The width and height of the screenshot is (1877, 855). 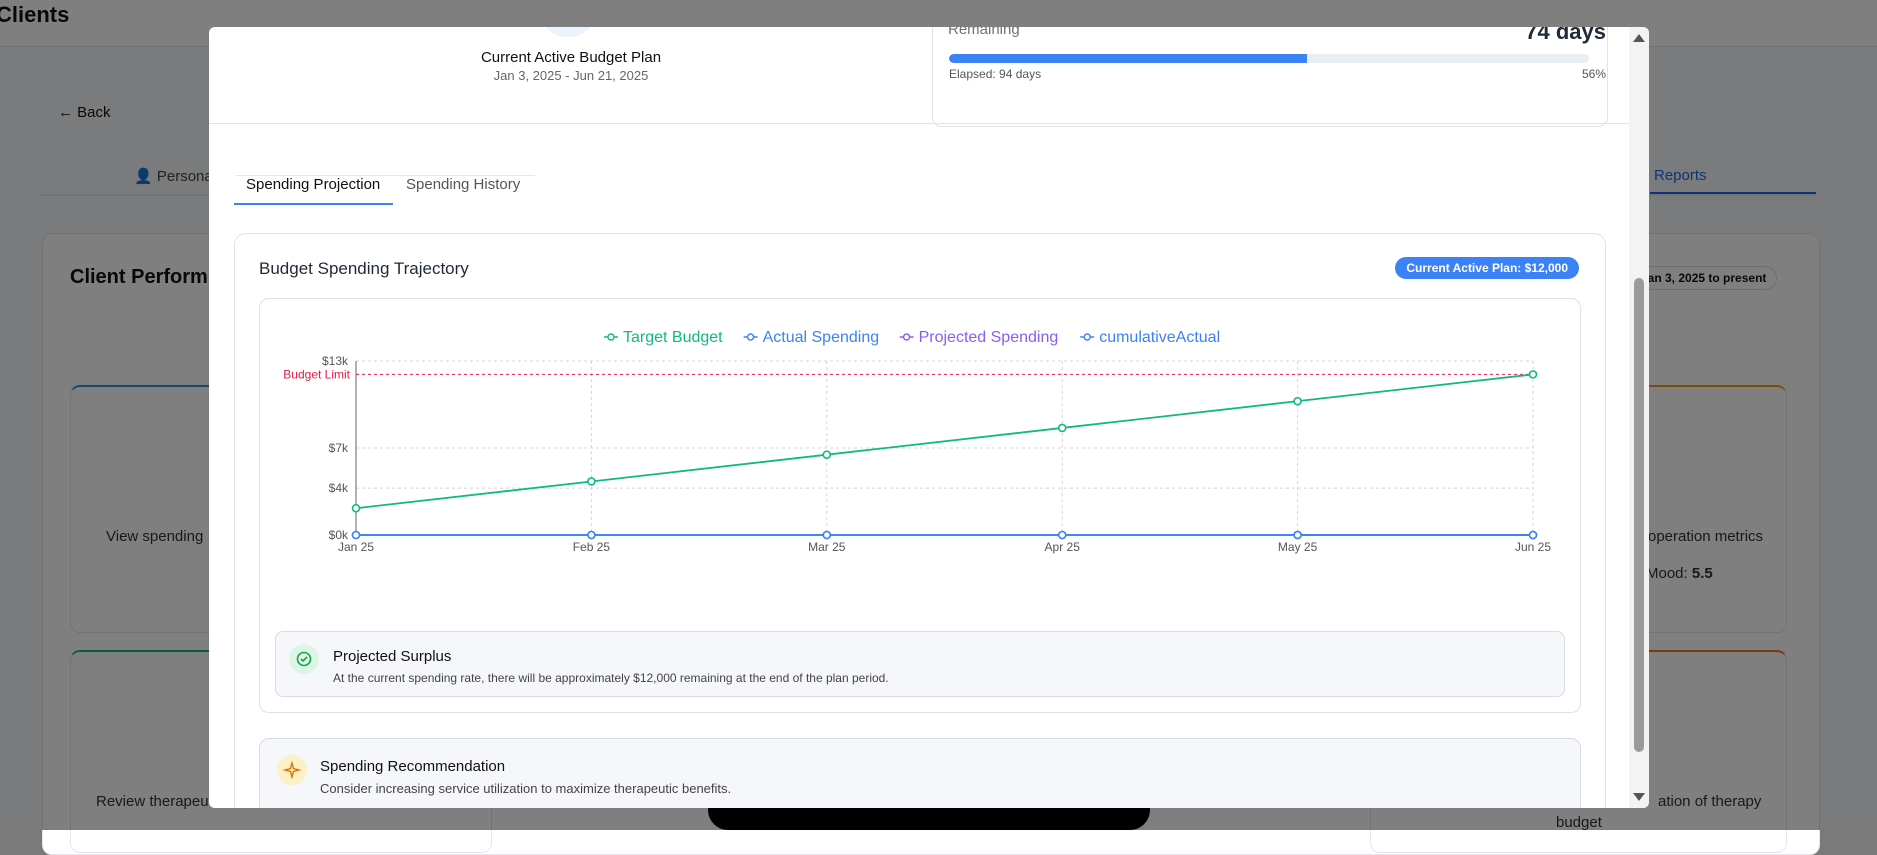 What do you see at coordinates (292, 770) in the screenshot?
I see `sparkle-icon` at bounding box center [292, 770].